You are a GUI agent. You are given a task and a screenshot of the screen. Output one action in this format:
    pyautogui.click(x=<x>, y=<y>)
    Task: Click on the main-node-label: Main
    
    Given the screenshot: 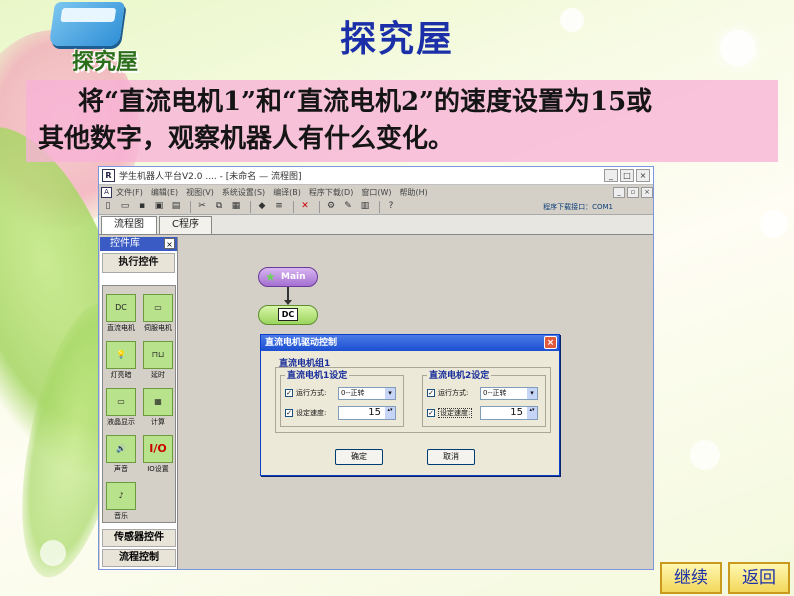 What is the action you would take?
    pyautogui.click(x=293, y=277)
    